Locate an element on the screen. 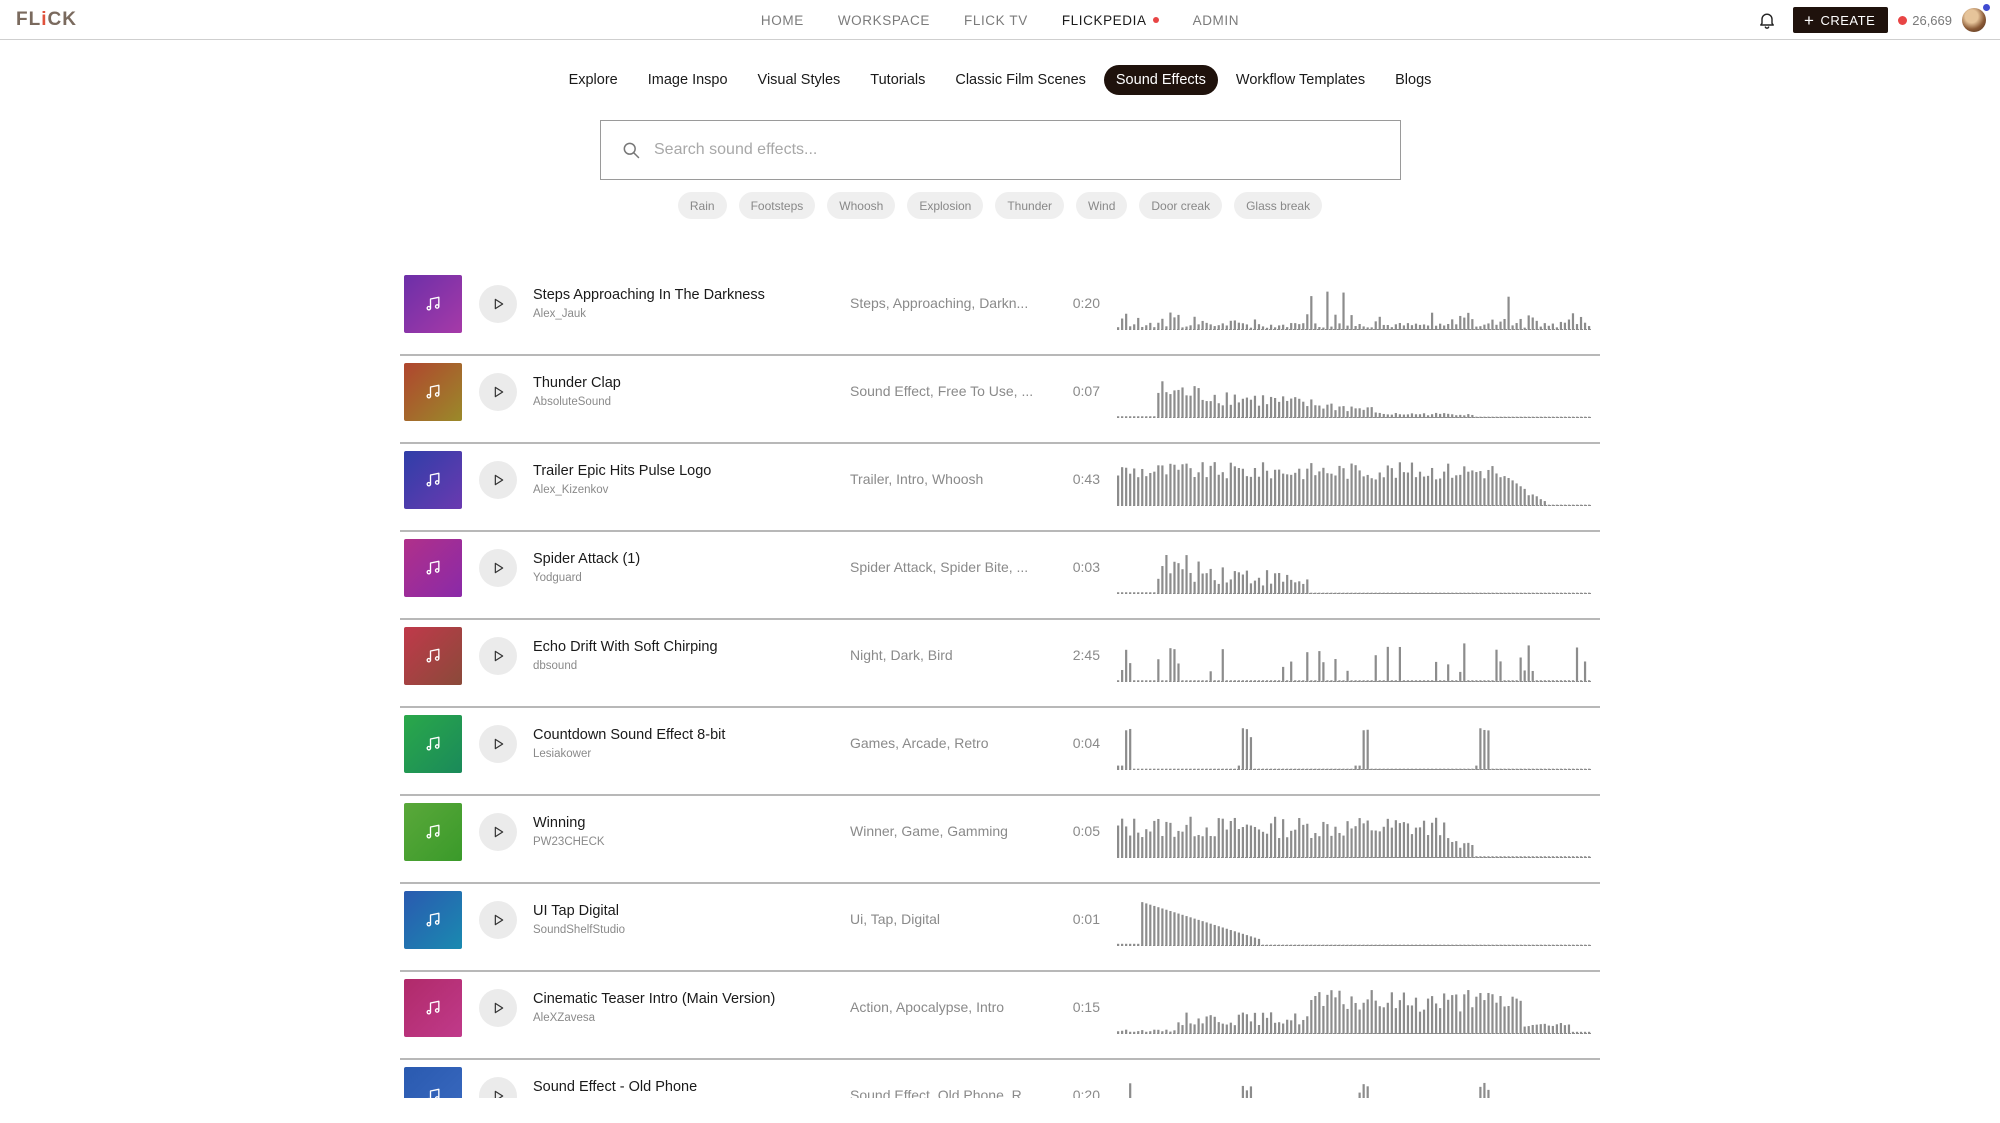  sound-author: AleXZavesa is located at coordinates (564, 1018).